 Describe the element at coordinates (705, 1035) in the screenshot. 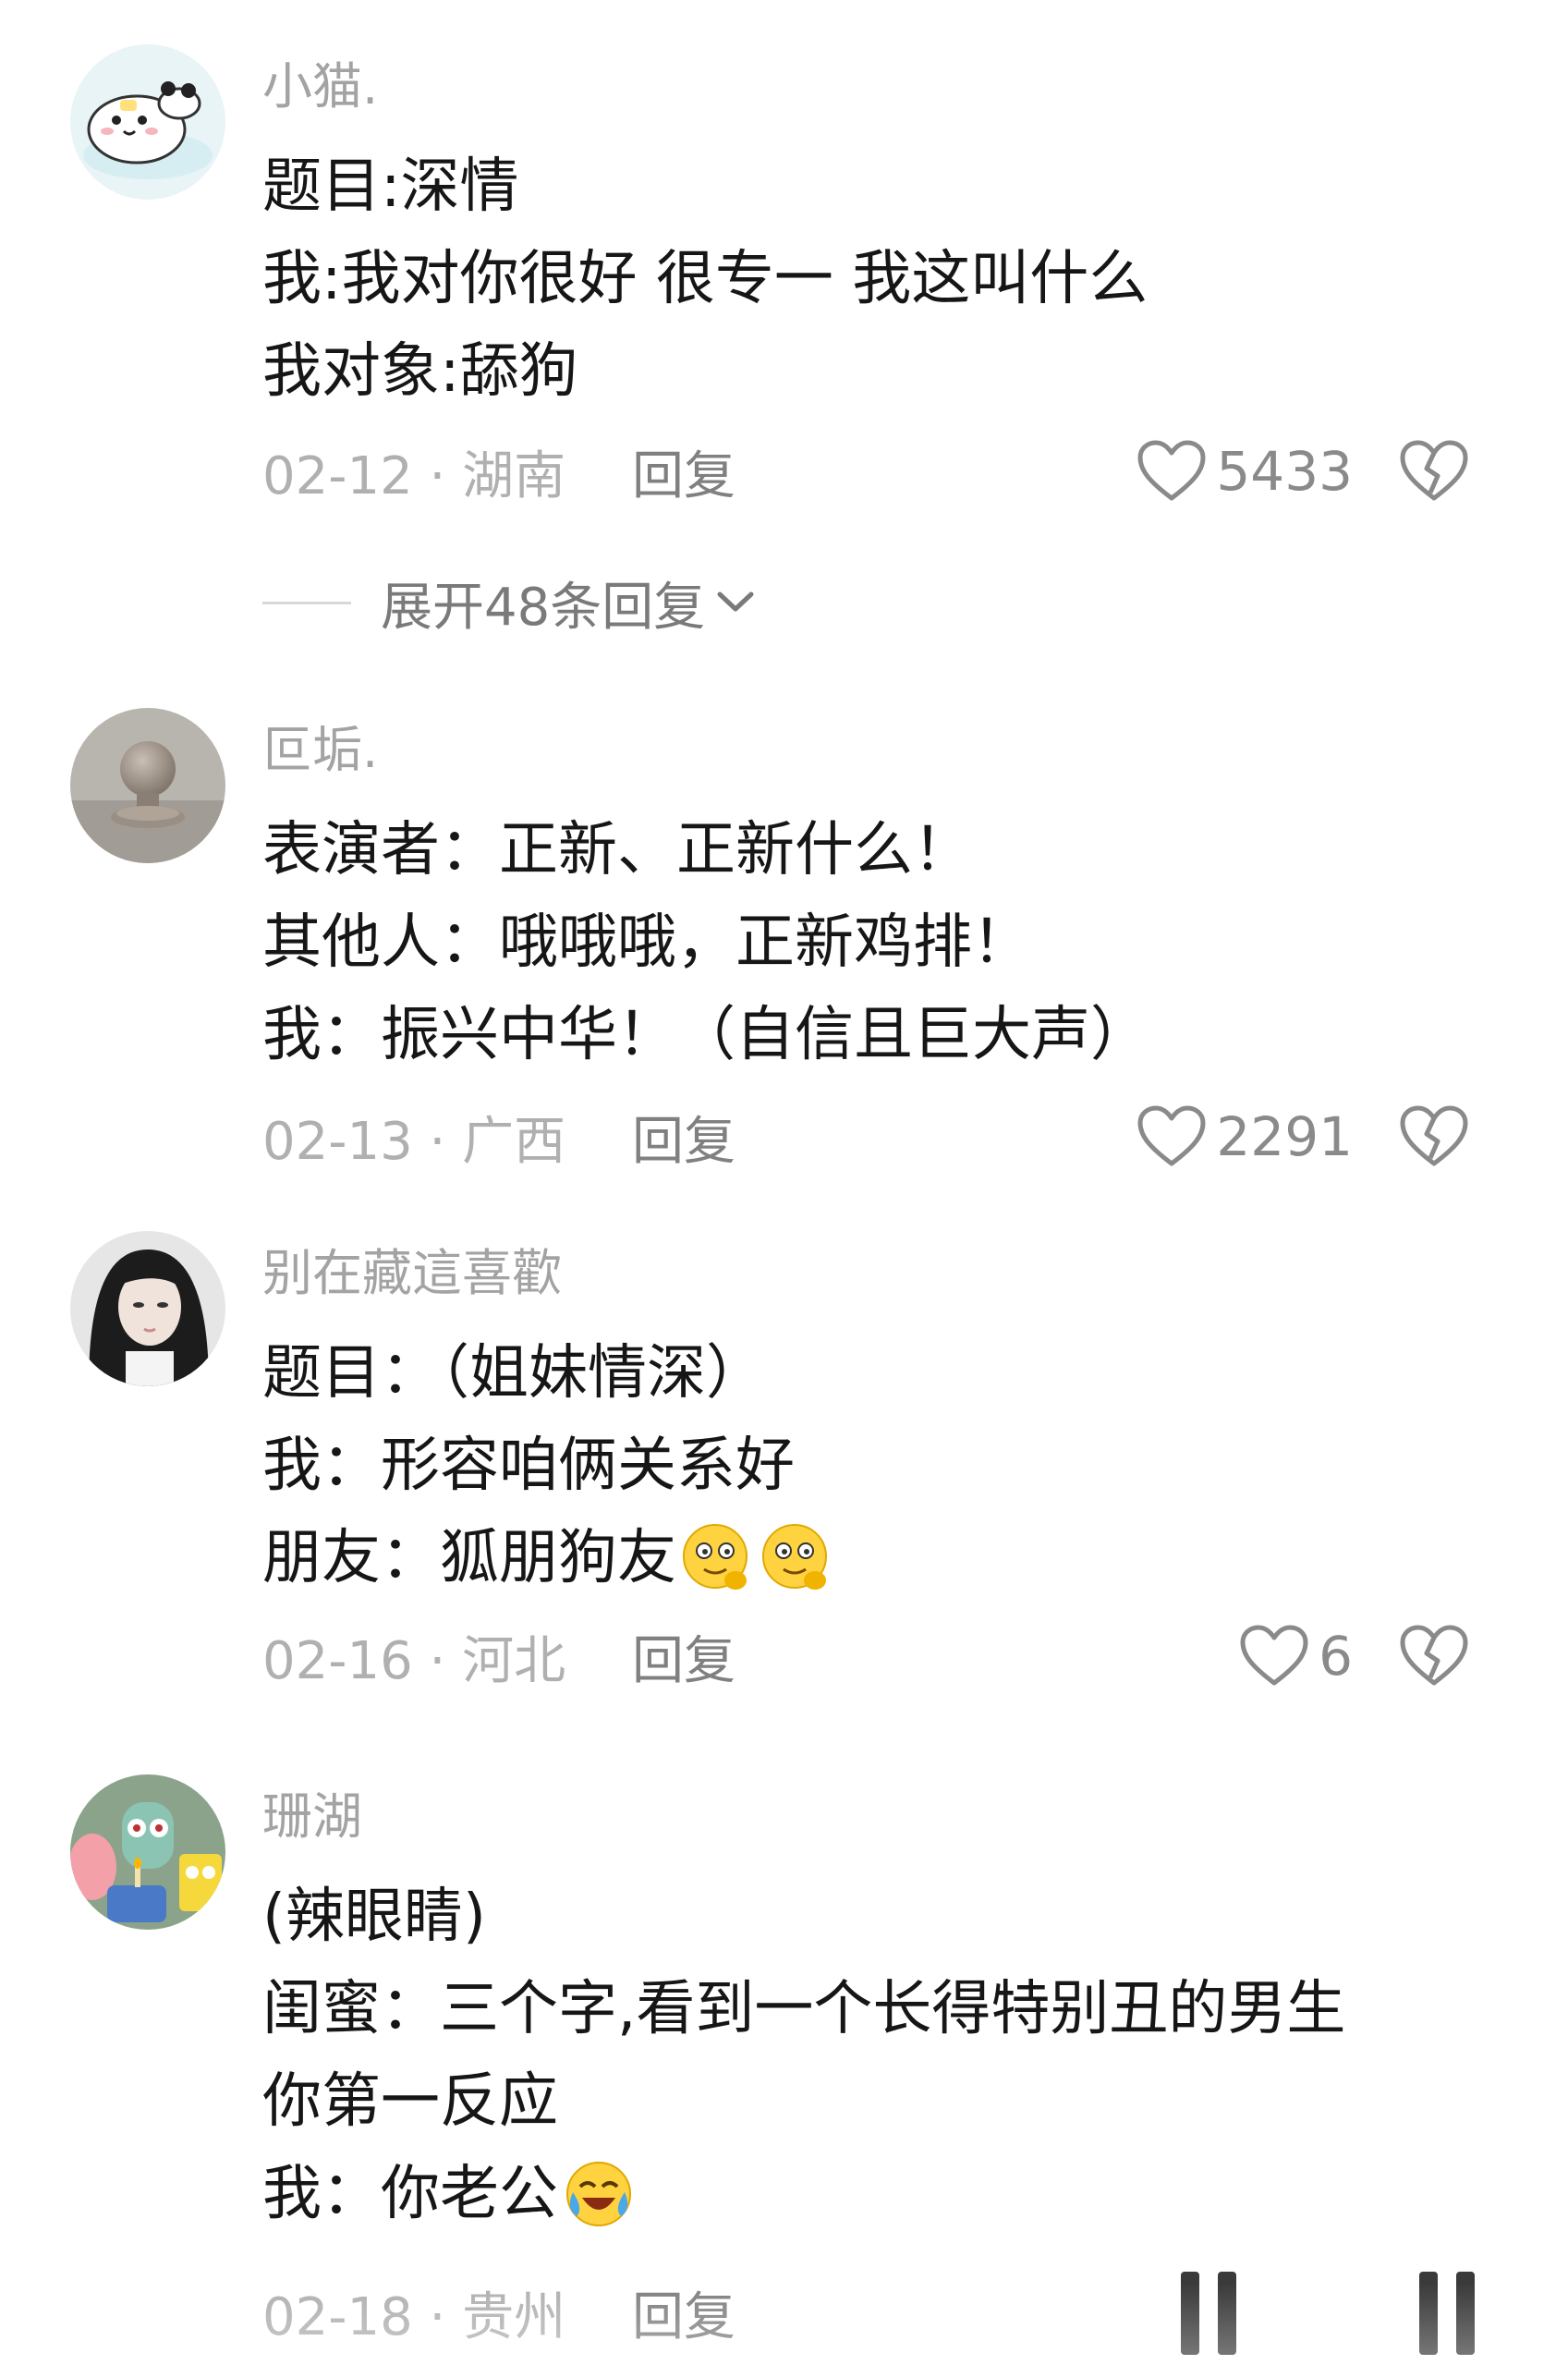

I see `comment-line: 我：振兴中华！（自信且巨大声）` at that location.